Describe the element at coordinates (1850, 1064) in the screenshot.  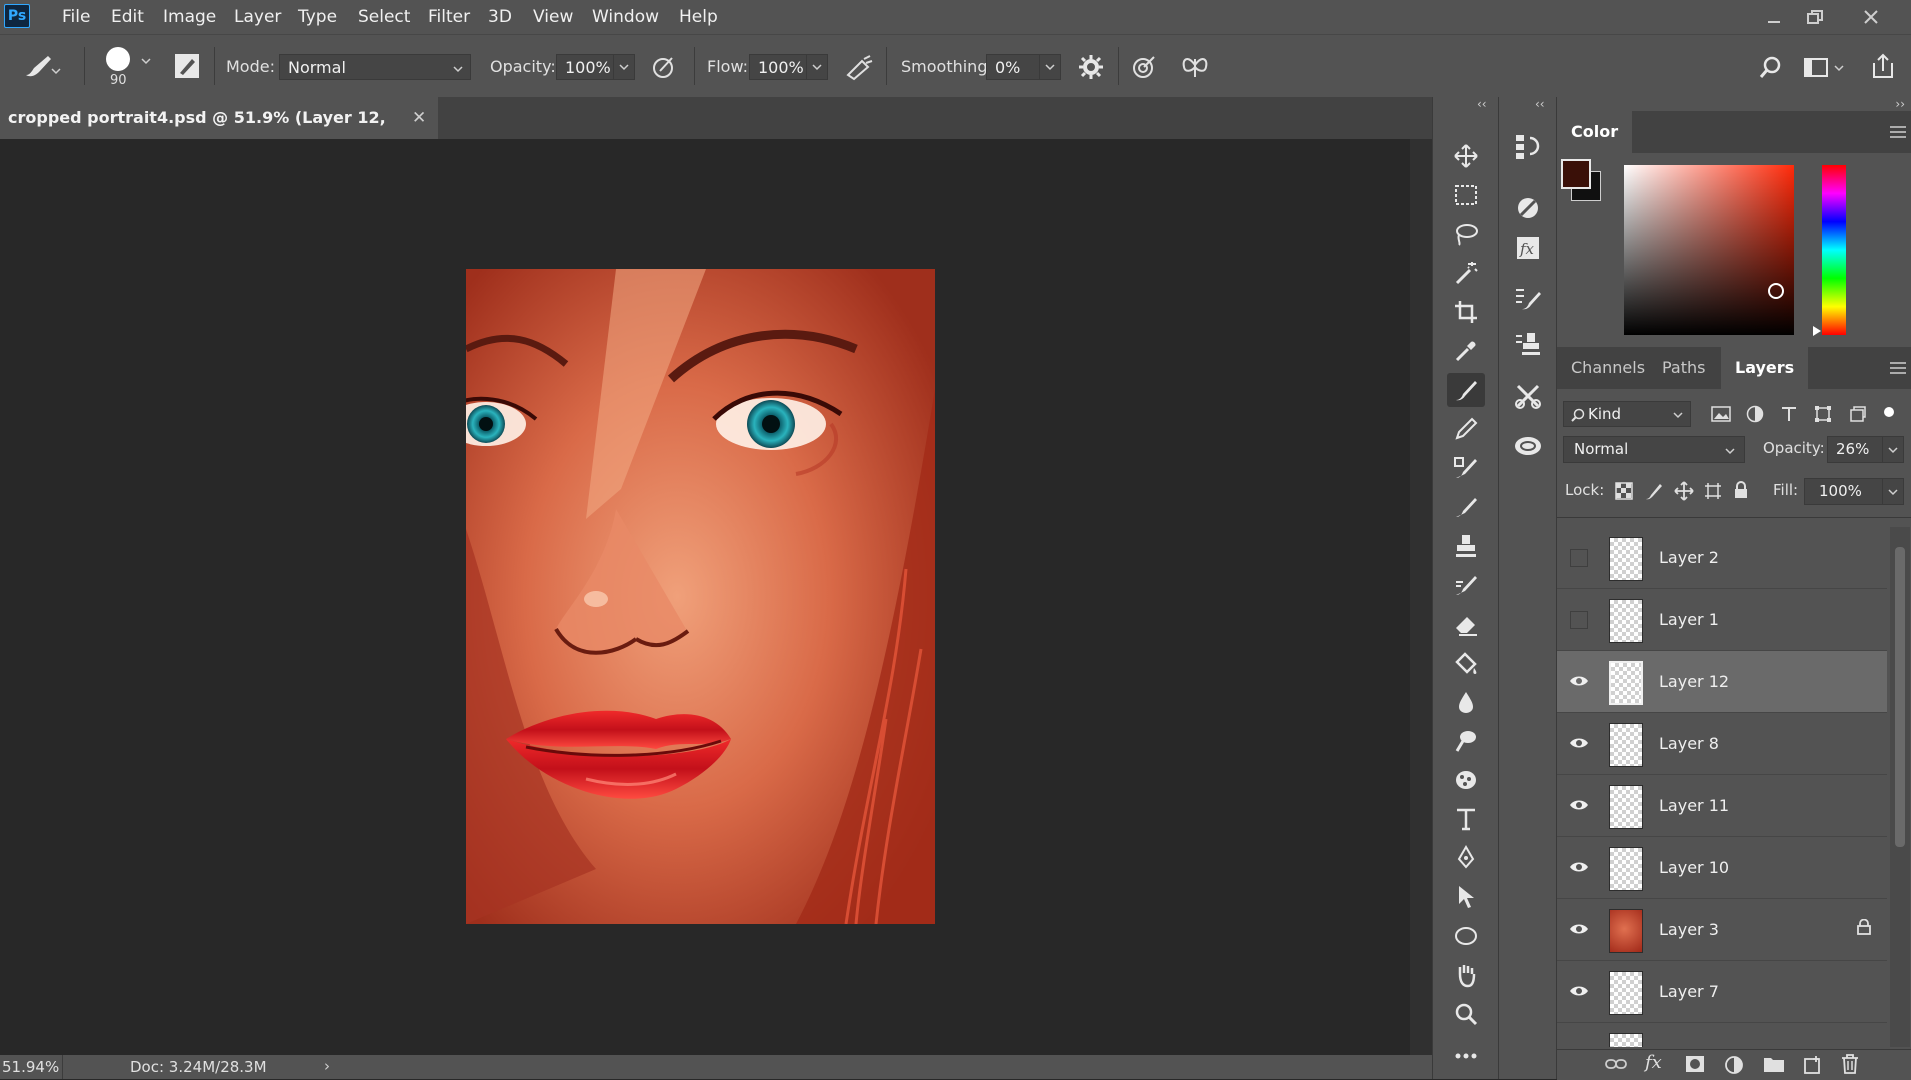
I see `trash-icon` at that location.